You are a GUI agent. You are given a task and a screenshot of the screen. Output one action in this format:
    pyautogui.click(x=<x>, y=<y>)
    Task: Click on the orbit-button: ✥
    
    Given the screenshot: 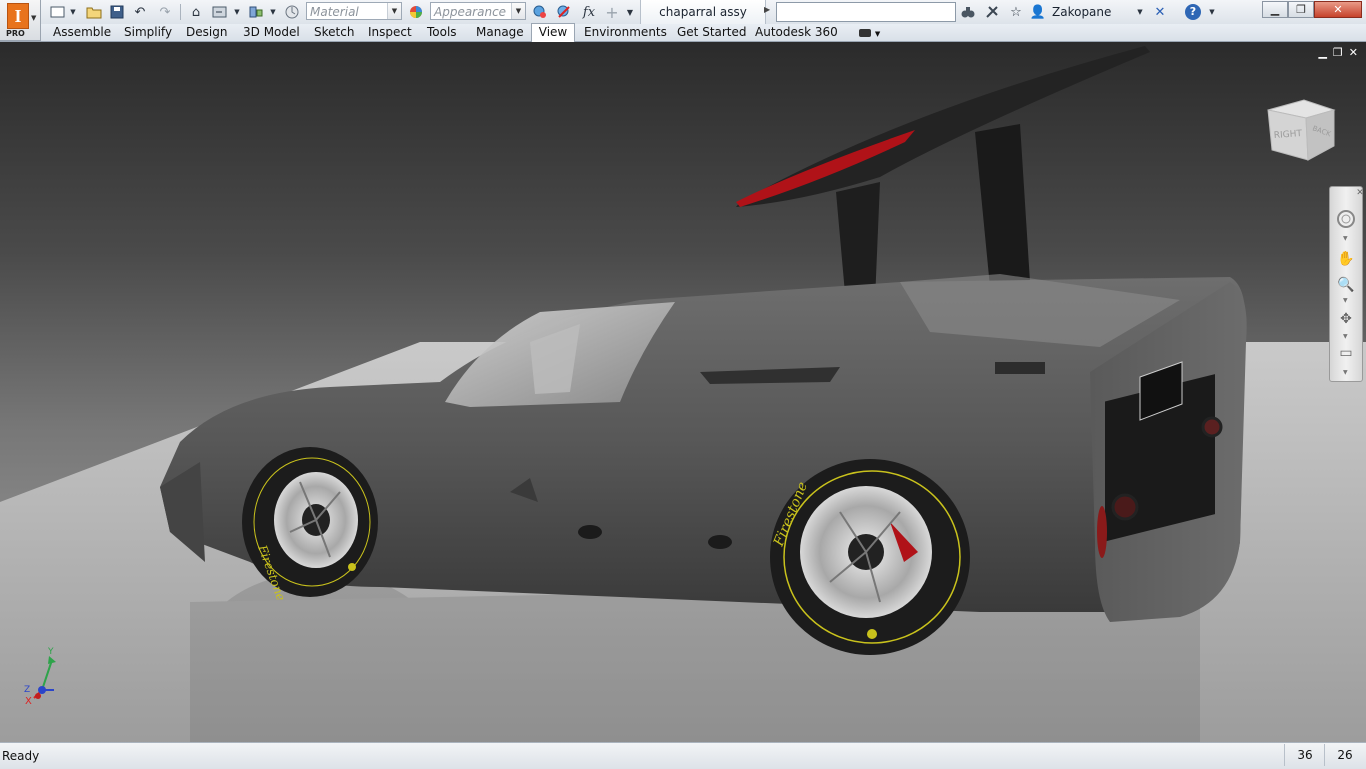 What is the action you would take?
    pyautogui.click(x=1346, y=319)
    